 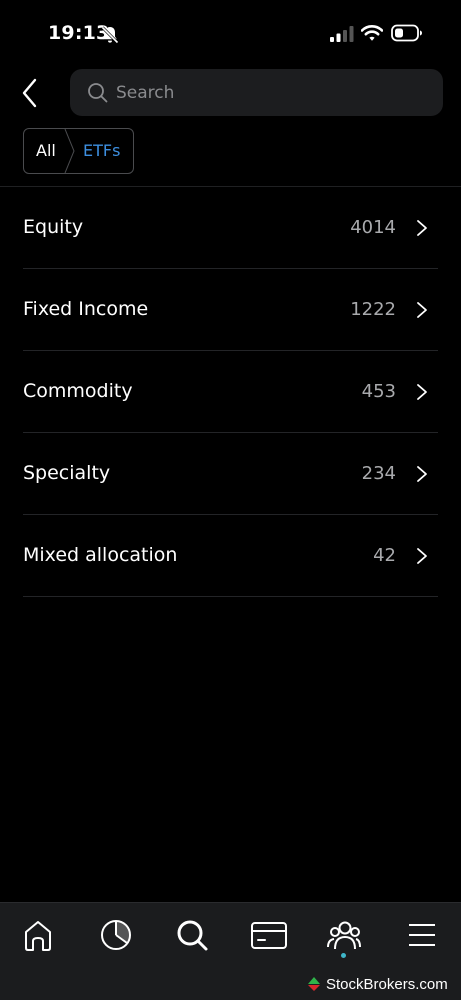 I want to click on watermark: StockBrokers.com, so click(x=377, y=984).